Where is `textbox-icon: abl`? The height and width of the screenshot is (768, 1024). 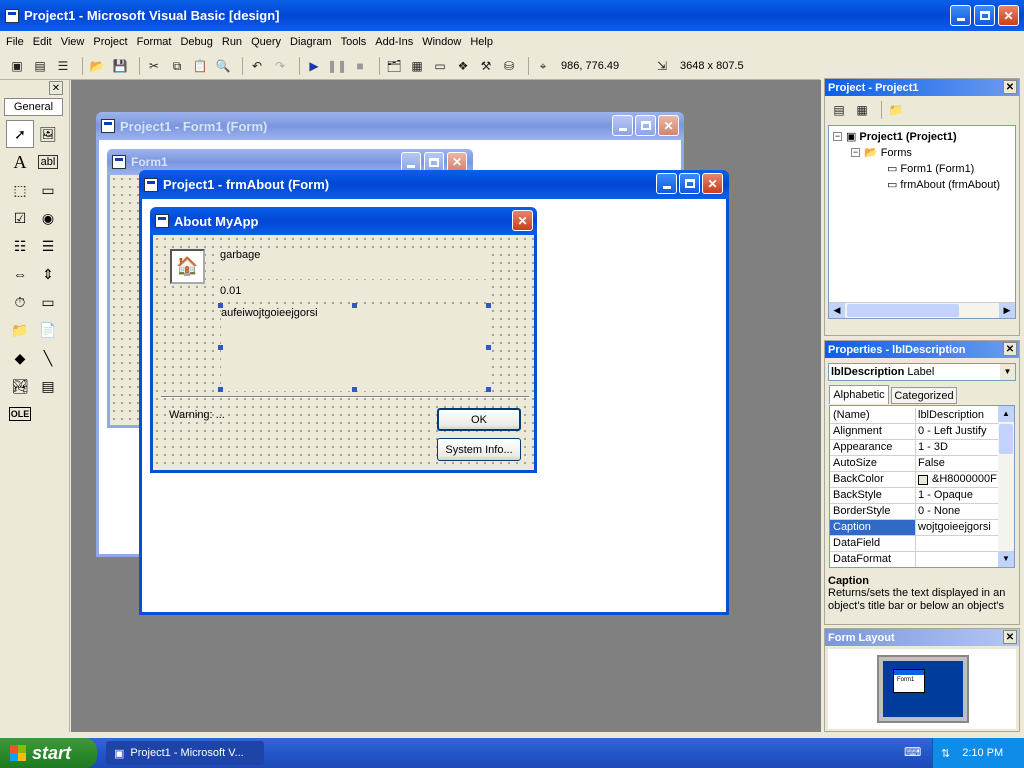
textbox-icon: abl is located at coordinates (48, 162).